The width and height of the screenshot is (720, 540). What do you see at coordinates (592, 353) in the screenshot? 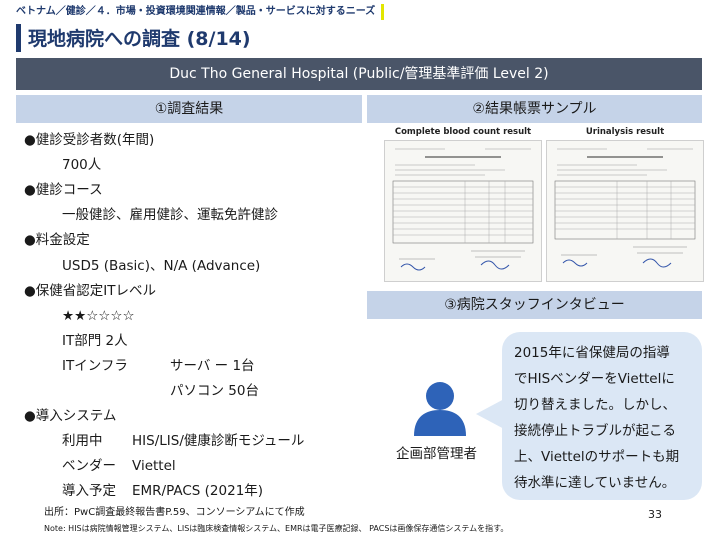
I see `quote-line: 2015年に省保健局の指導` at bounding box center [592, 353].